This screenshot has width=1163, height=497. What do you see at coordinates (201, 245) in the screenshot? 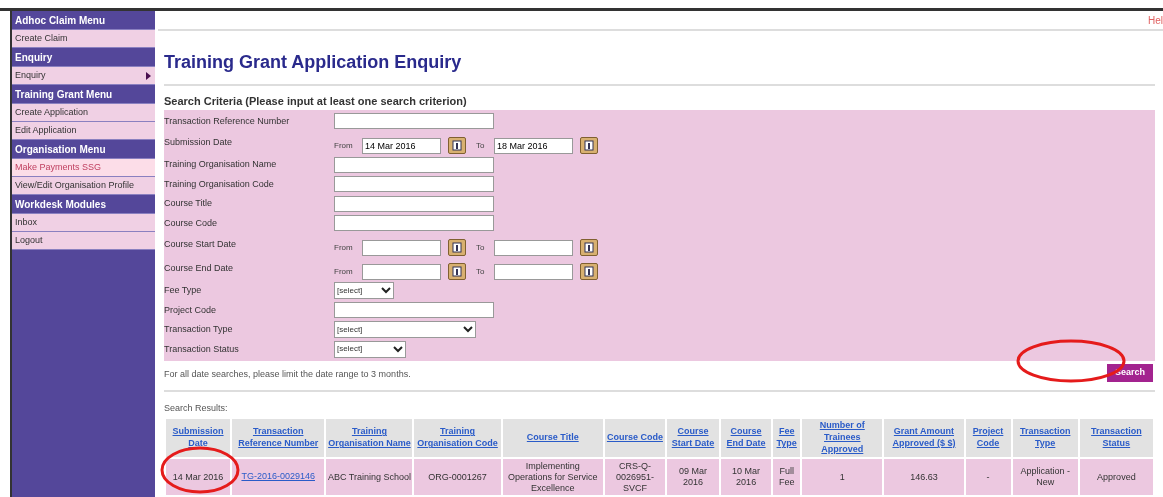
I see `field-label: Course Start Date` at bounding box center [201, 245].